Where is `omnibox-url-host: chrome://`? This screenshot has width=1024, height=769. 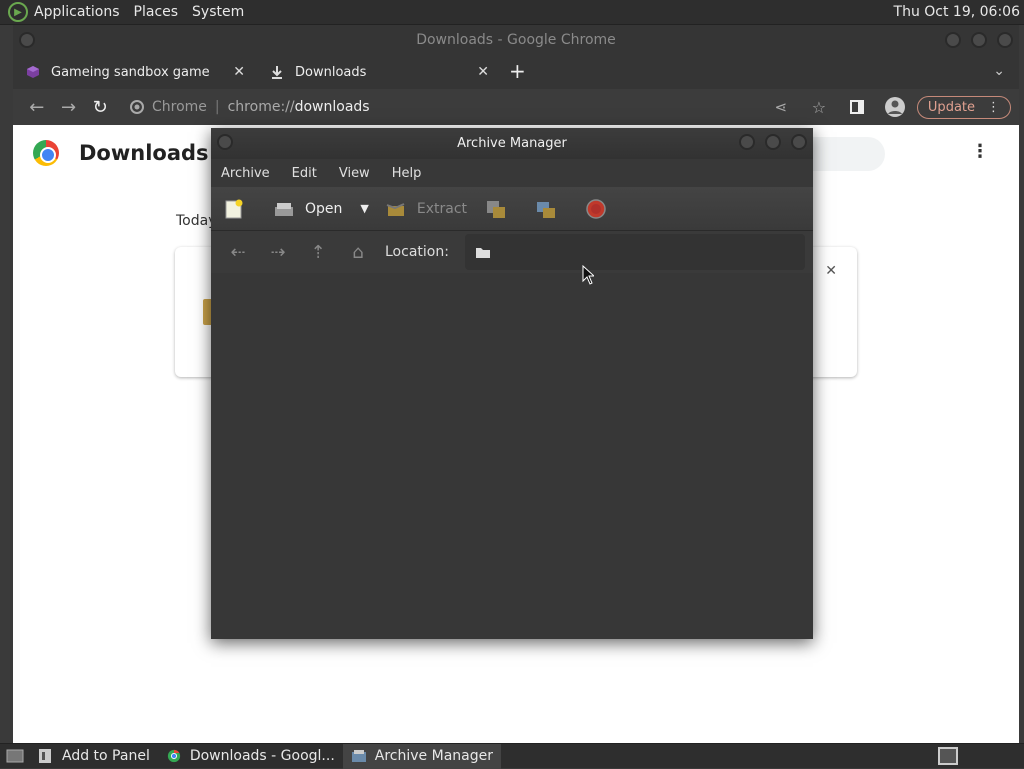
omnibox-url-host: chrome:// is located at coordinates (261, 107).